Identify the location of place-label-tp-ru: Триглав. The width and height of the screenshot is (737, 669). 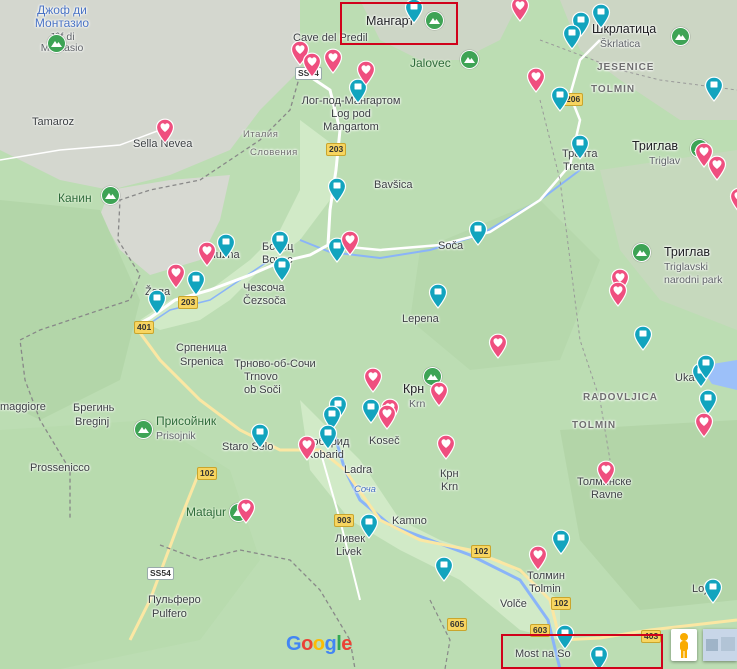
(687, 252).